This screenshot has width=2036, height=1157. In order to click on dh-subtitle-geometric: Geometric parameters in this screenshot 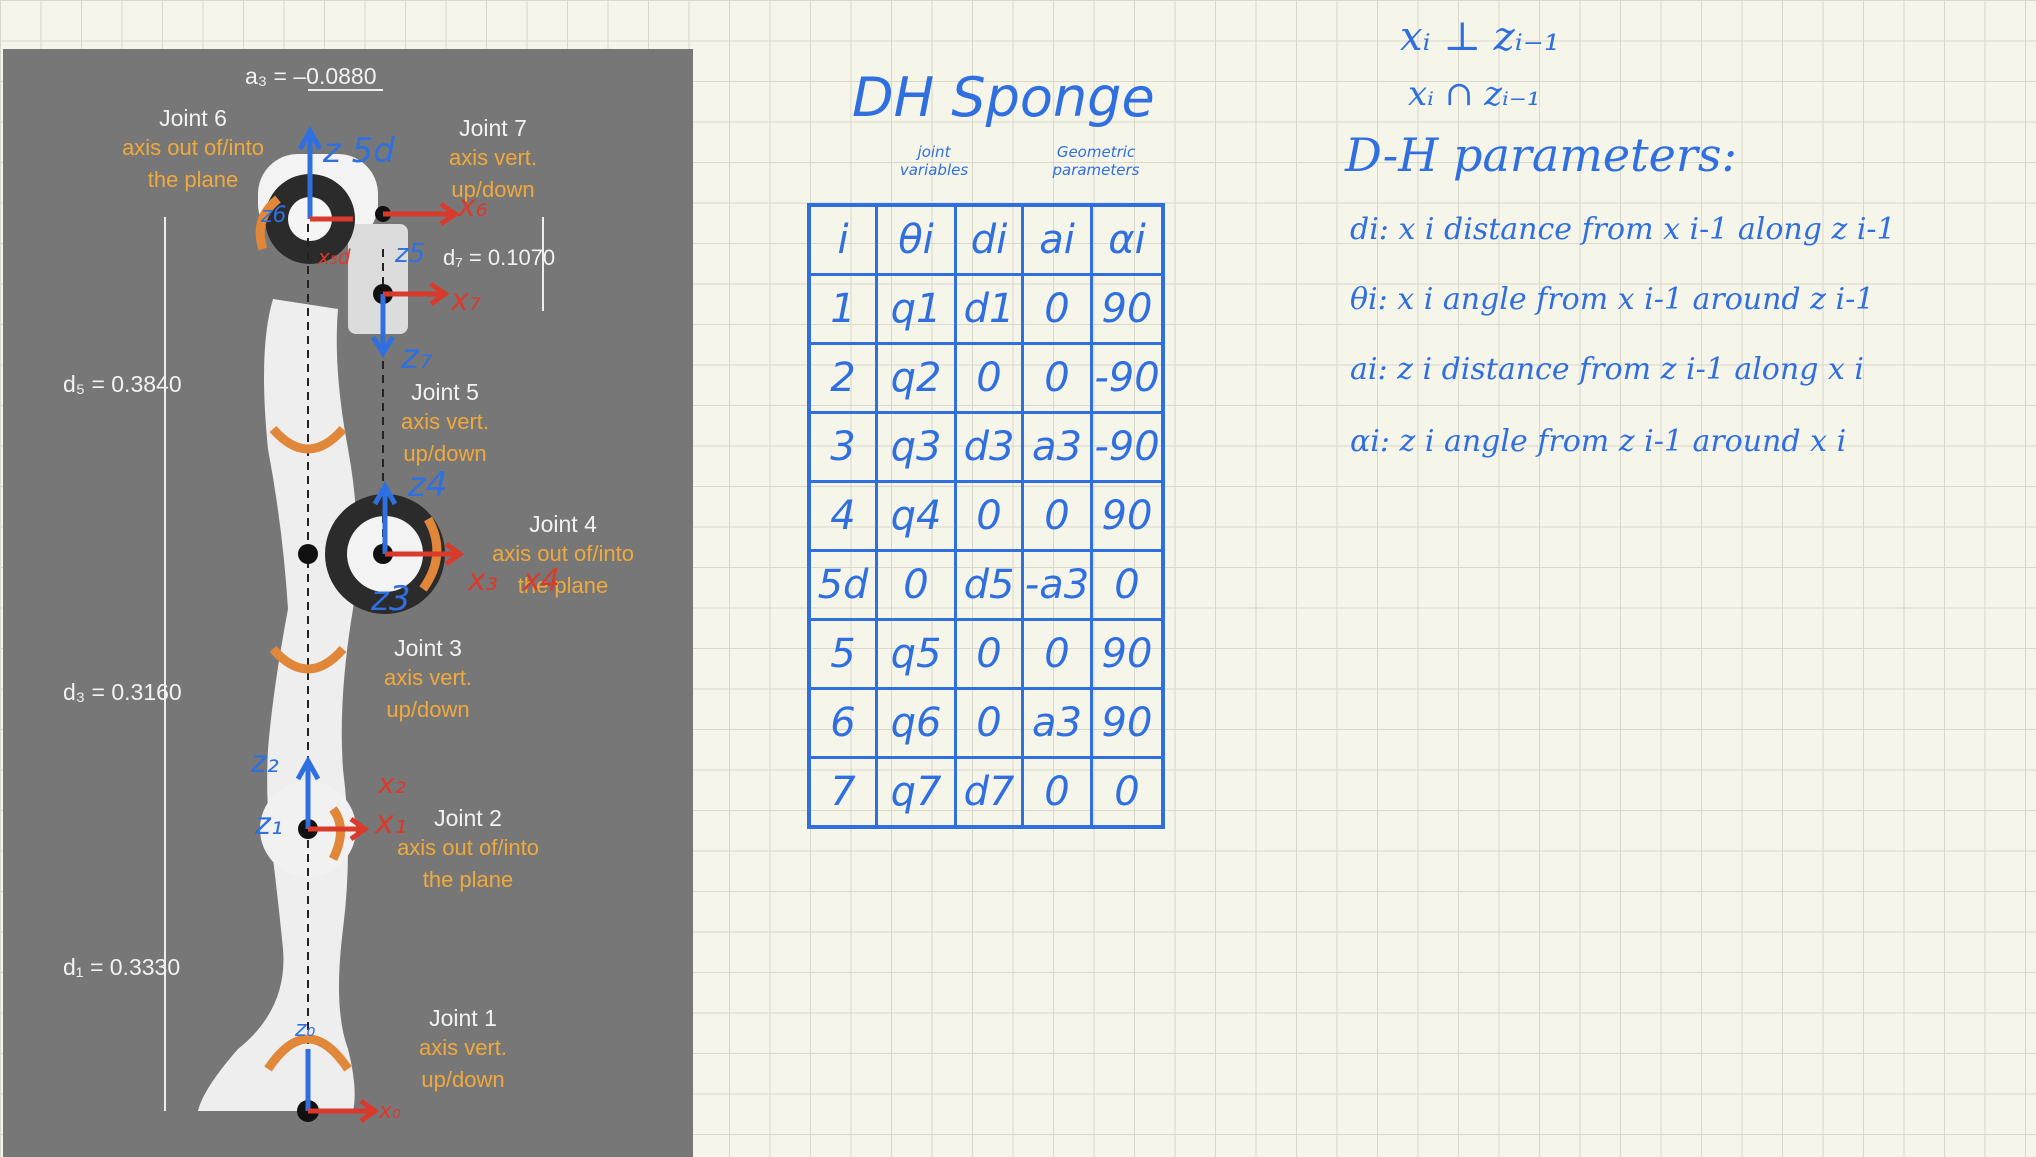, I will do `click(1096, 161)`.